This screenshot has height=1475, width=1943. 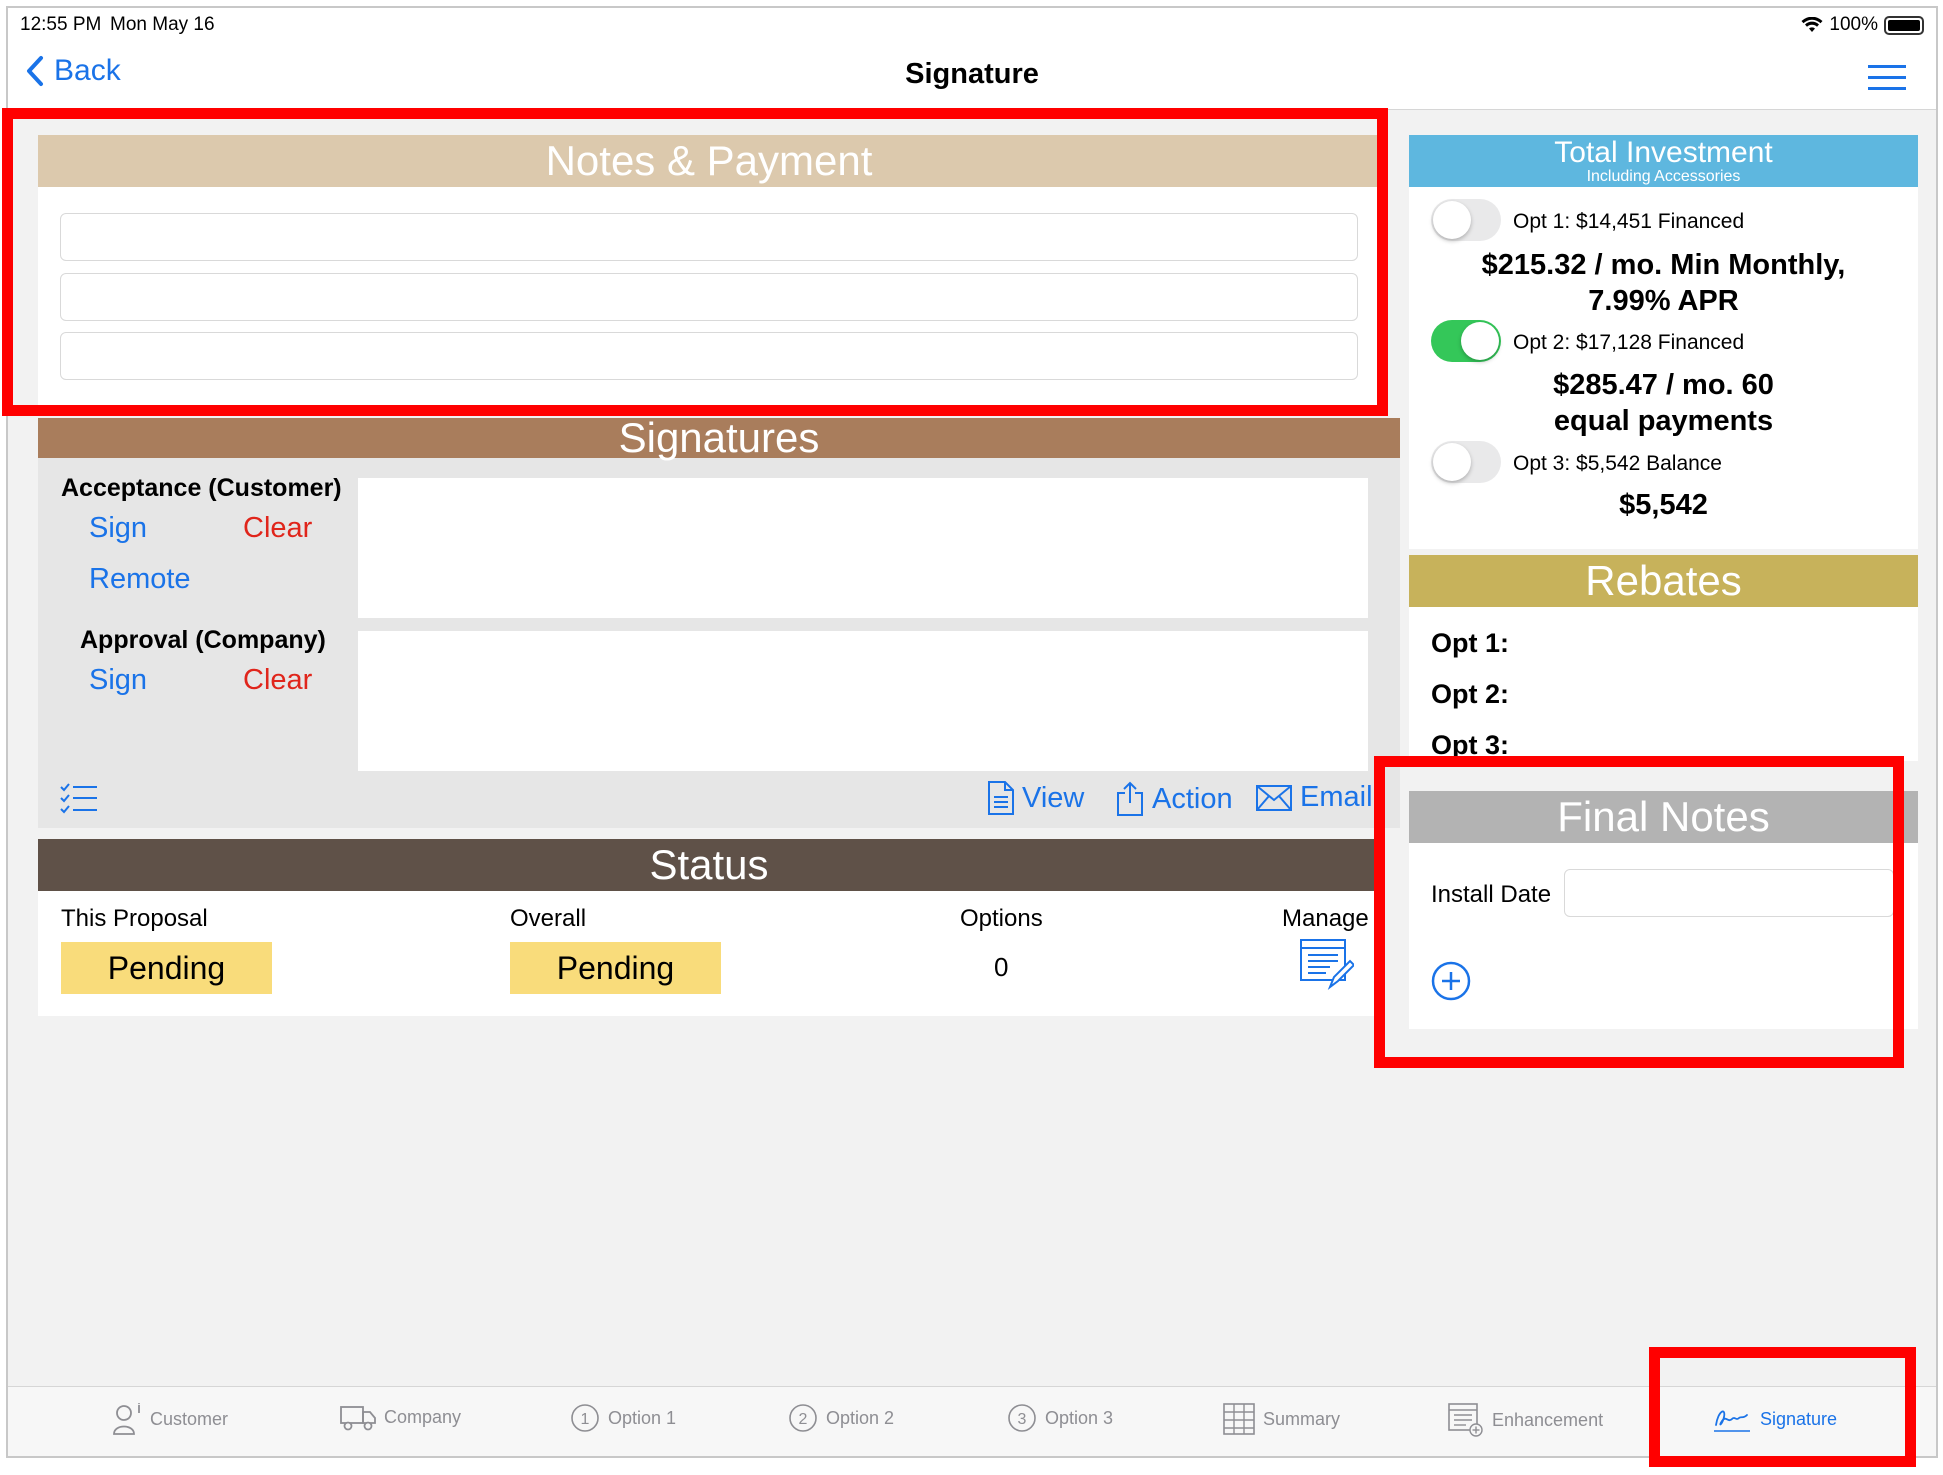 I want to click on status-bar: 12:55 PM Mon May 16 100%, so click(x=972, y=24).